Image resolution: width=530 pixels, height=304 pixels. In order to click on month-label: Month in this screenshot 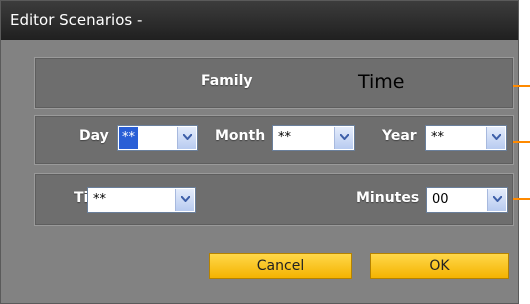, I will do `click(240, 136)`.